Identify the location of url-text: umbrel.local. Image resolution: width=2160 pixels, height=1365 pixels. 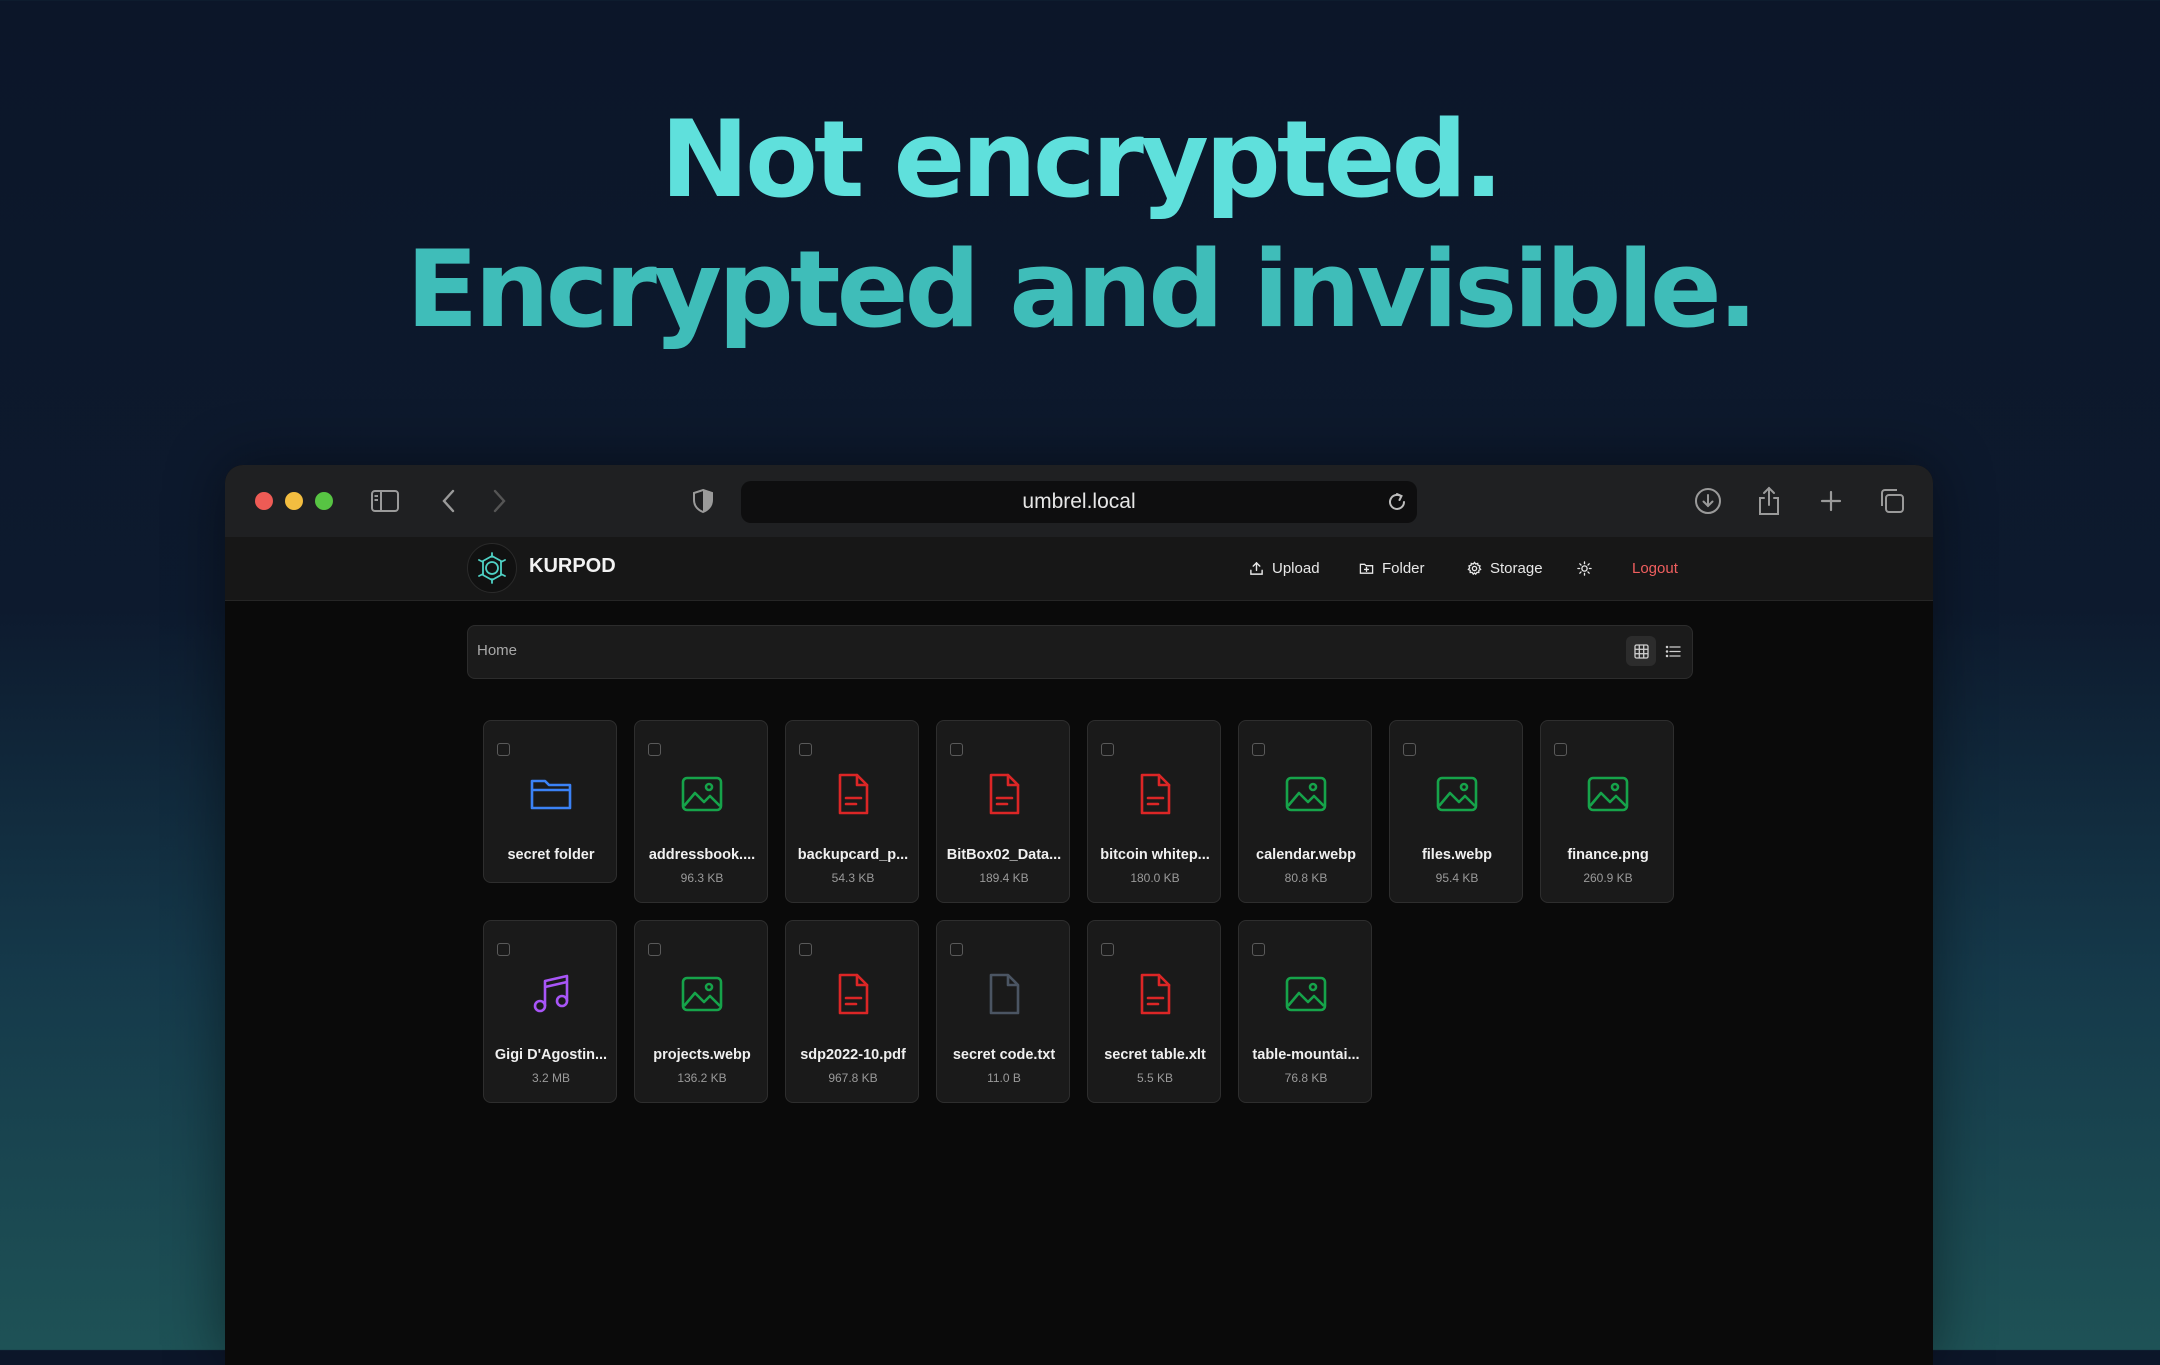
(1079, 501).